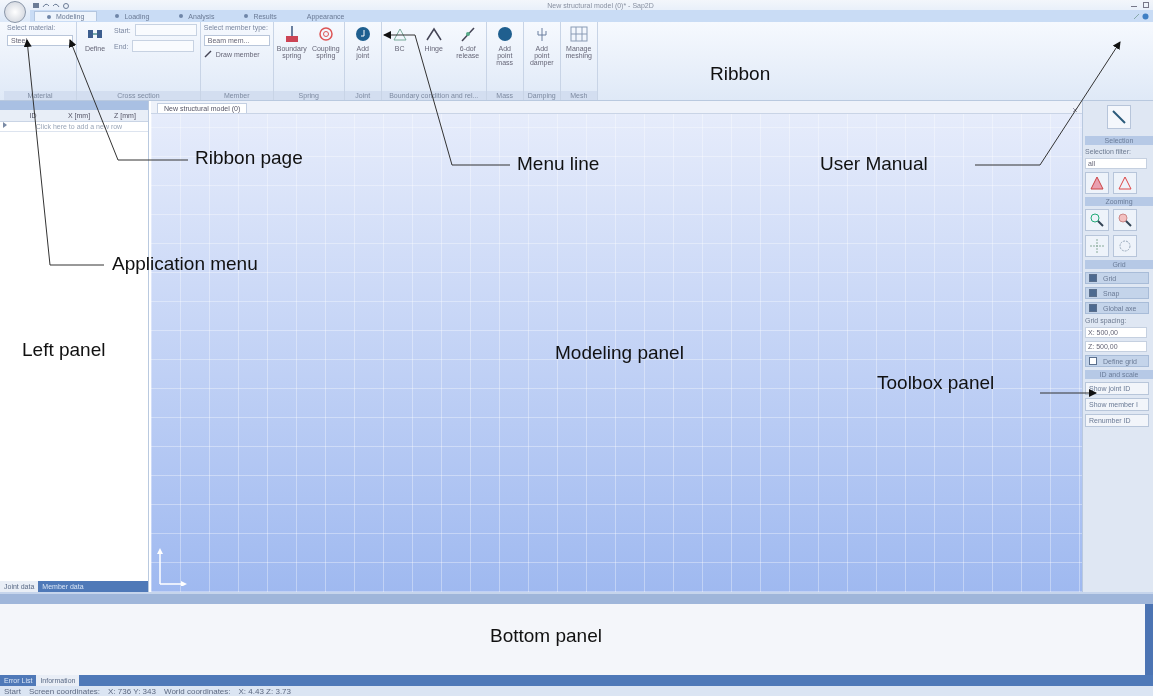  What do you see at coordinates (66, 5) in the screenshot?
I see `print-icon` at bounding box center [66, 5].